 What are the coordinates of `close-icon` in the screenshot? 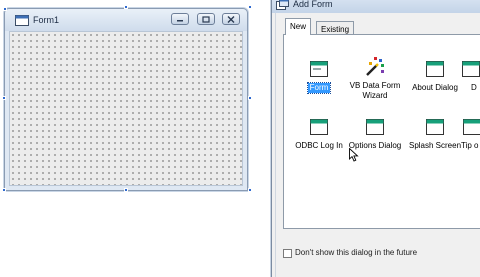 It's located at (231, 19).